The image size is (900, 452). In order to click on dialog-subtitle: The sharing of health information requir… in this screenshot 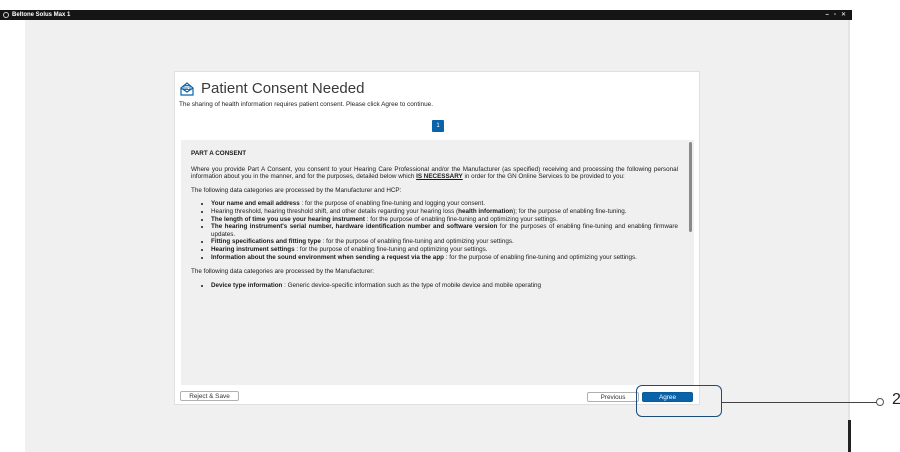, I will do `click(306, 104)`.